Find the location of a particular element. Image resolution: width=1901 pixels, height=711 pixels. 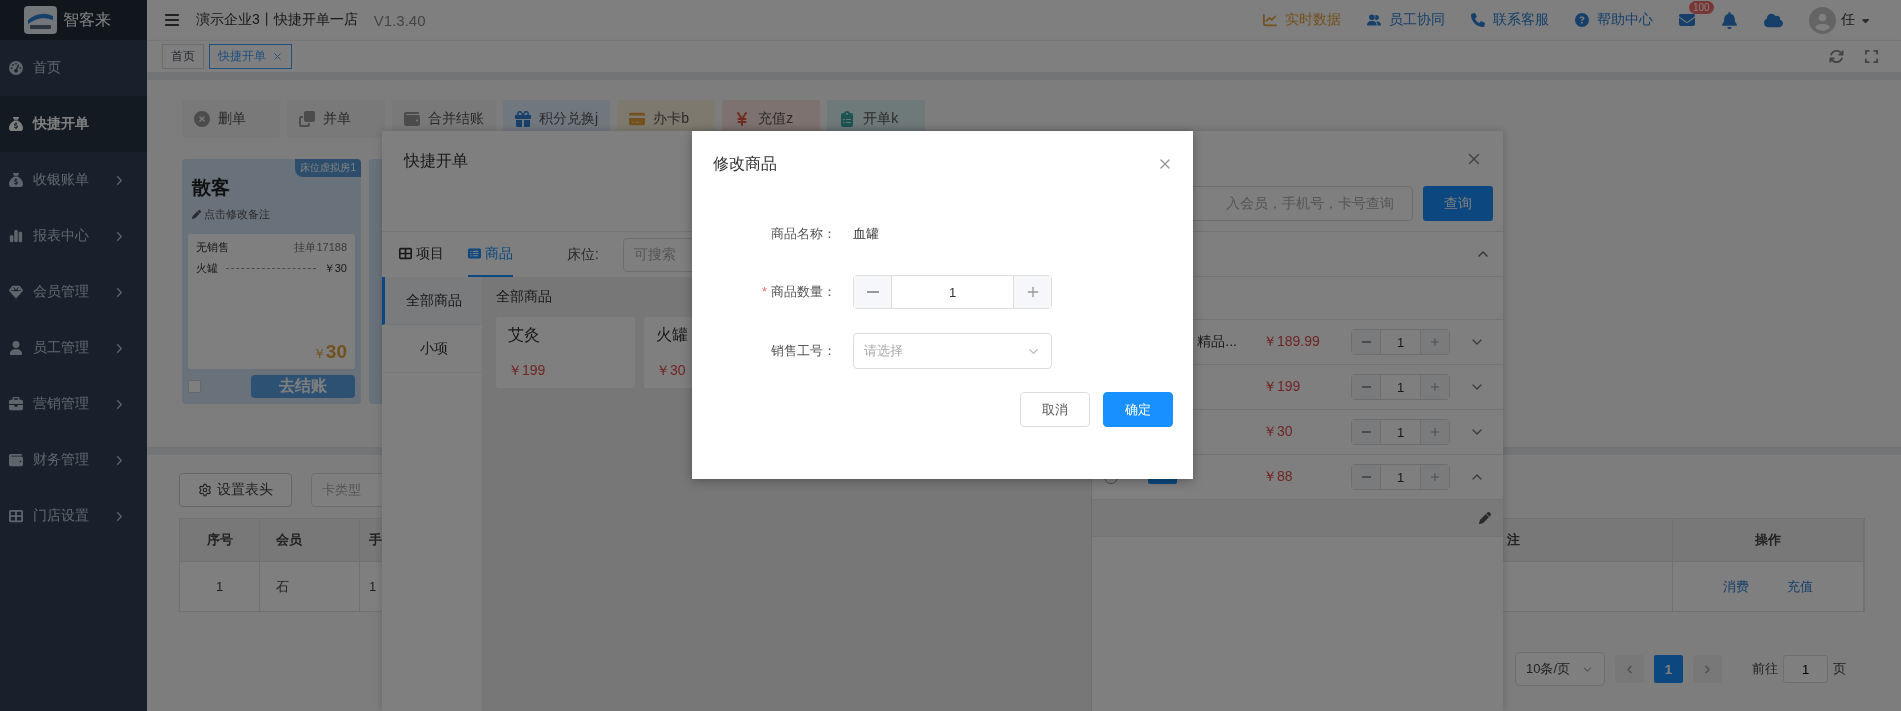

customer-name: 散客 is located at coordinates (210, 188).